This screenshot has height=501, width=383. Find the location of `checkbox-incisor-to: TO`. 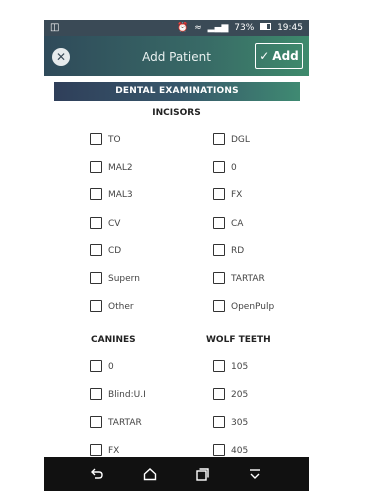

checkbox-incisor-to: TO is located at coordinates (105, 139).